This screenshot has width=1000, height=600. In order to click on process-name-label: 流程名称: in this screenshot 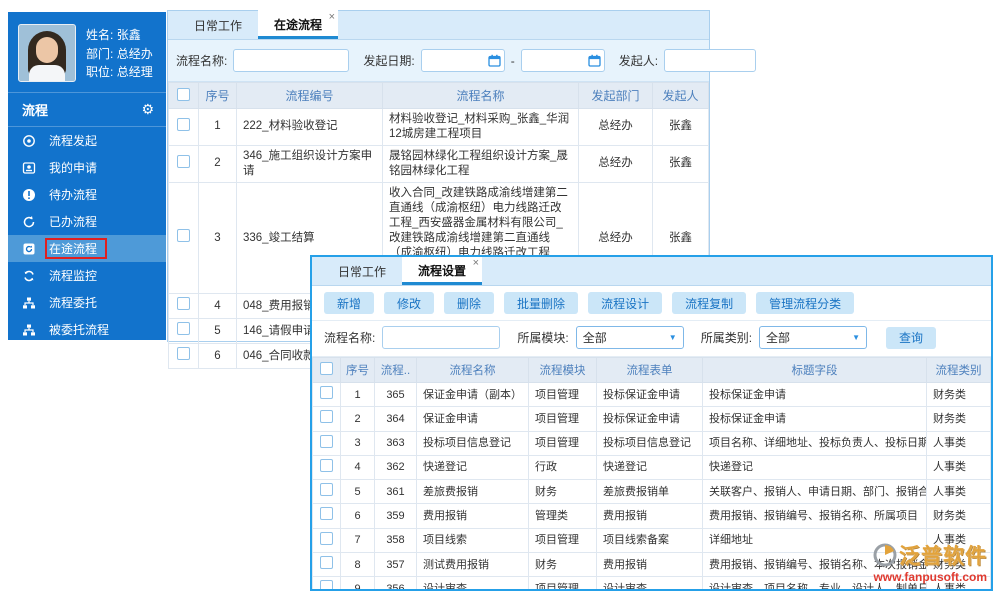, I will do `click(350, 338)`.